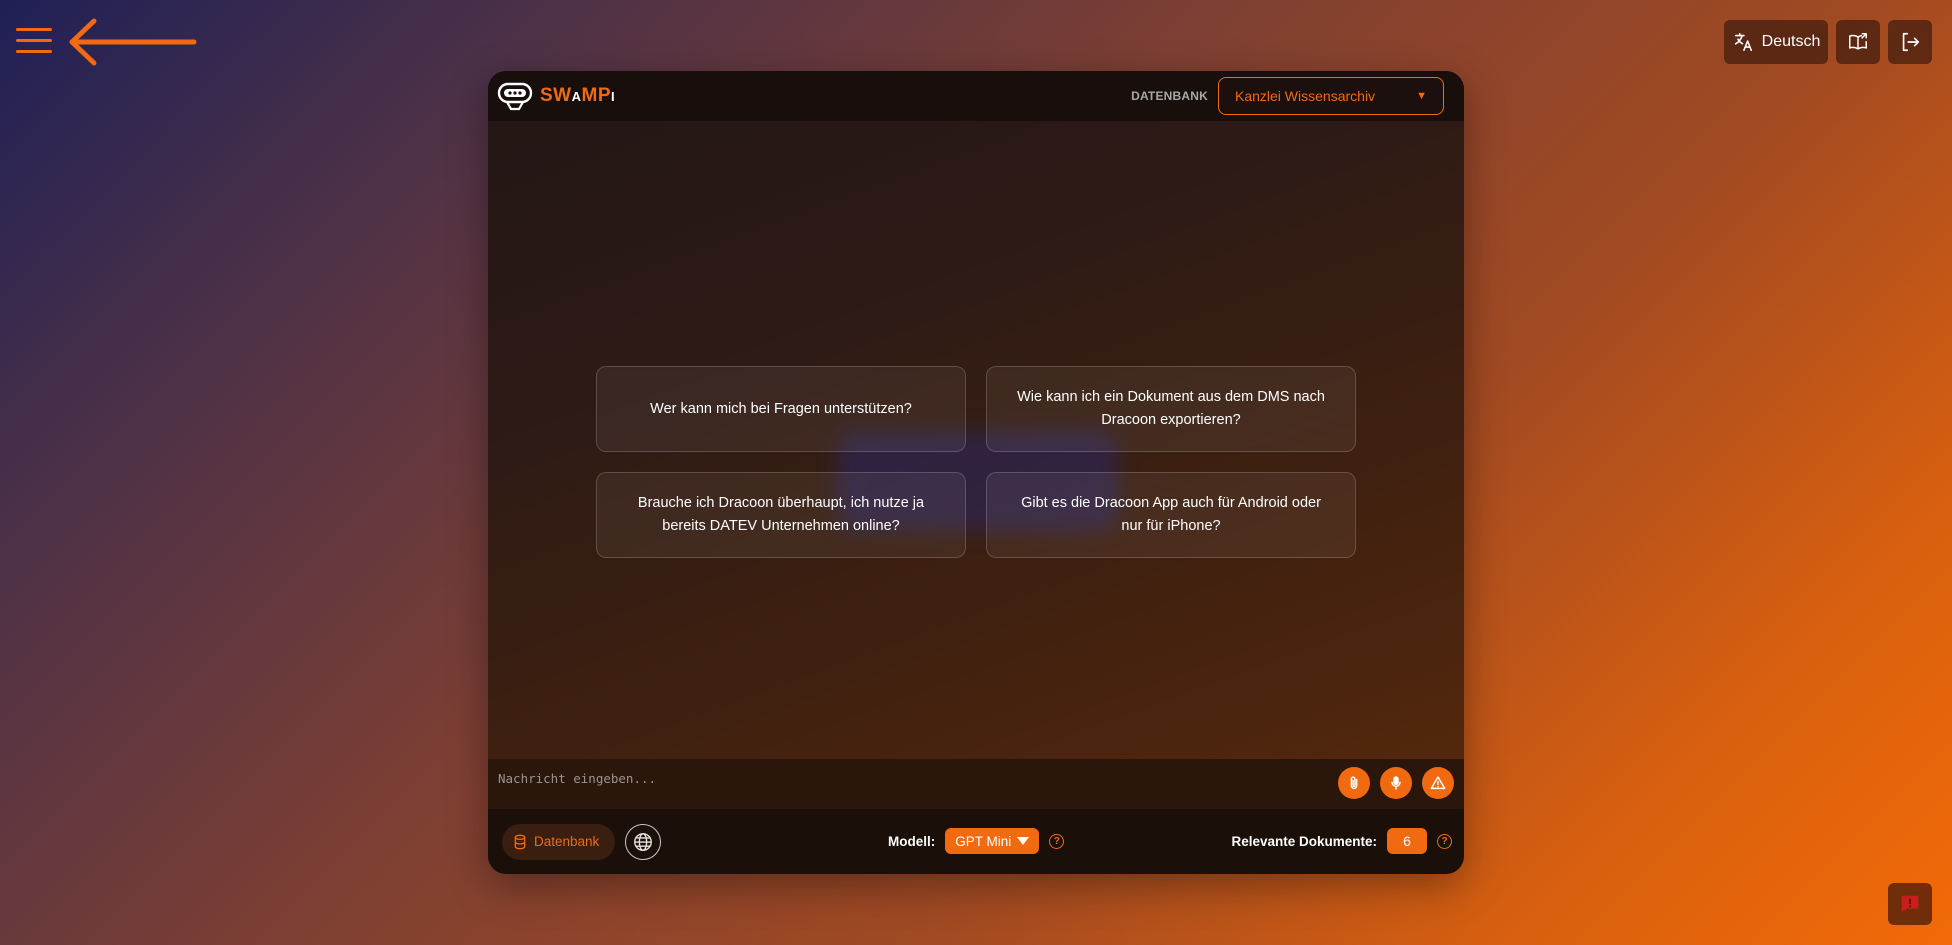 The width and height of the screenshot is (1952, 945). What do you see at coordinates (578, 95) in the screenshot?
I see `logo-text: SWAMPI` at bounding box center [578, 95].